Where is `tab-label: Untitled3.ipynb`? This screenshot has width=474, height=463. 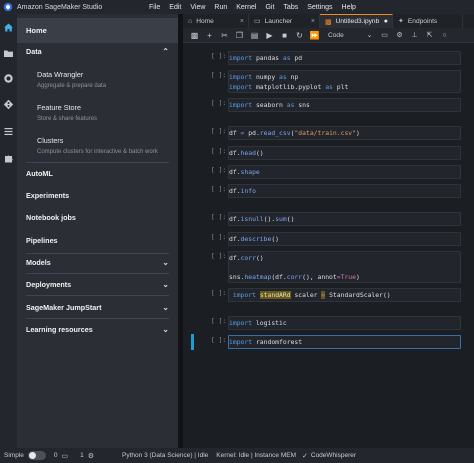 tab-label: Untitled3.ipynb is located at coordinates (357, 21).